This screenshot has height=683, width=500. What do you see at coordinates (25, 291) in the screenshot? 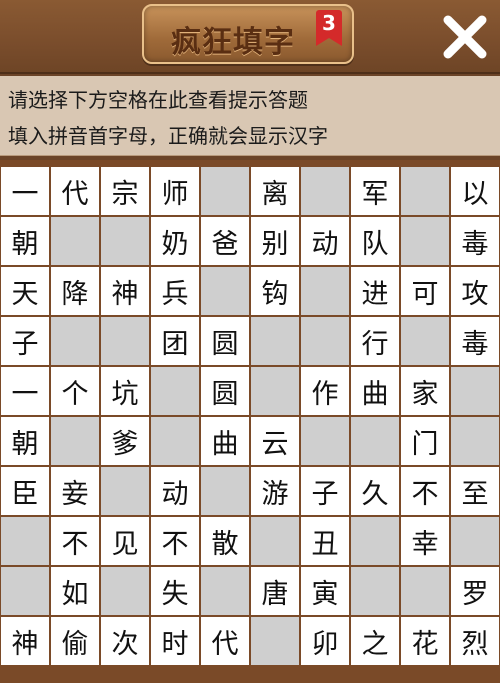
I see `board-cell-char: 天` at bounding box center [25, 291].